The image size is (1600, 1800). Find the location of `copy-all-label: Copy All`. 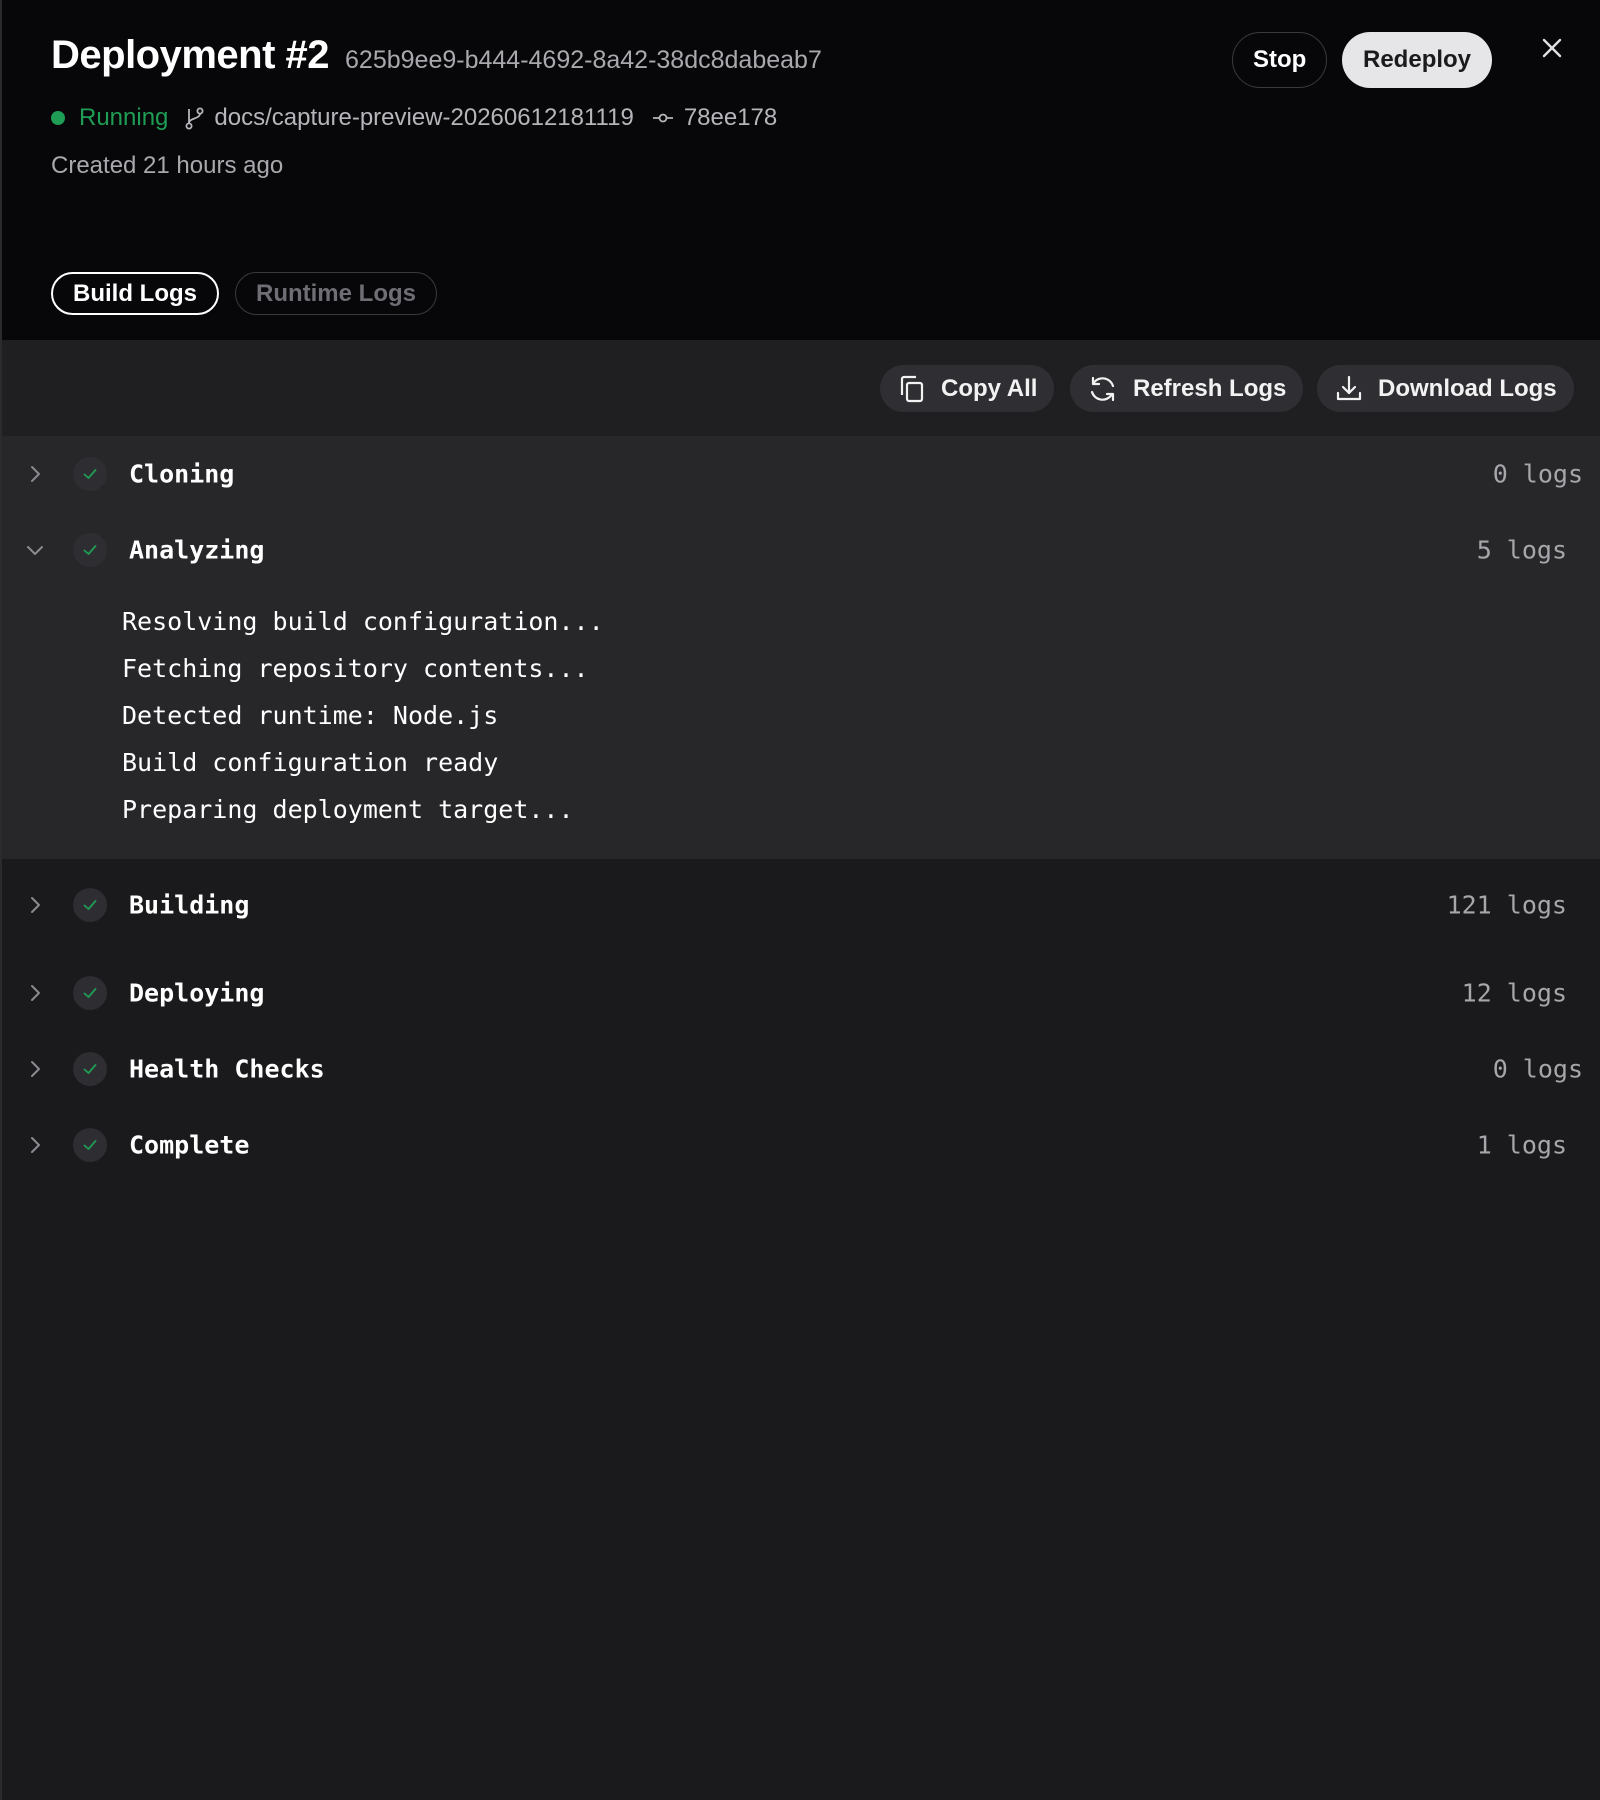

copy-all-label: Copy All is located at coordinates (989, 388).